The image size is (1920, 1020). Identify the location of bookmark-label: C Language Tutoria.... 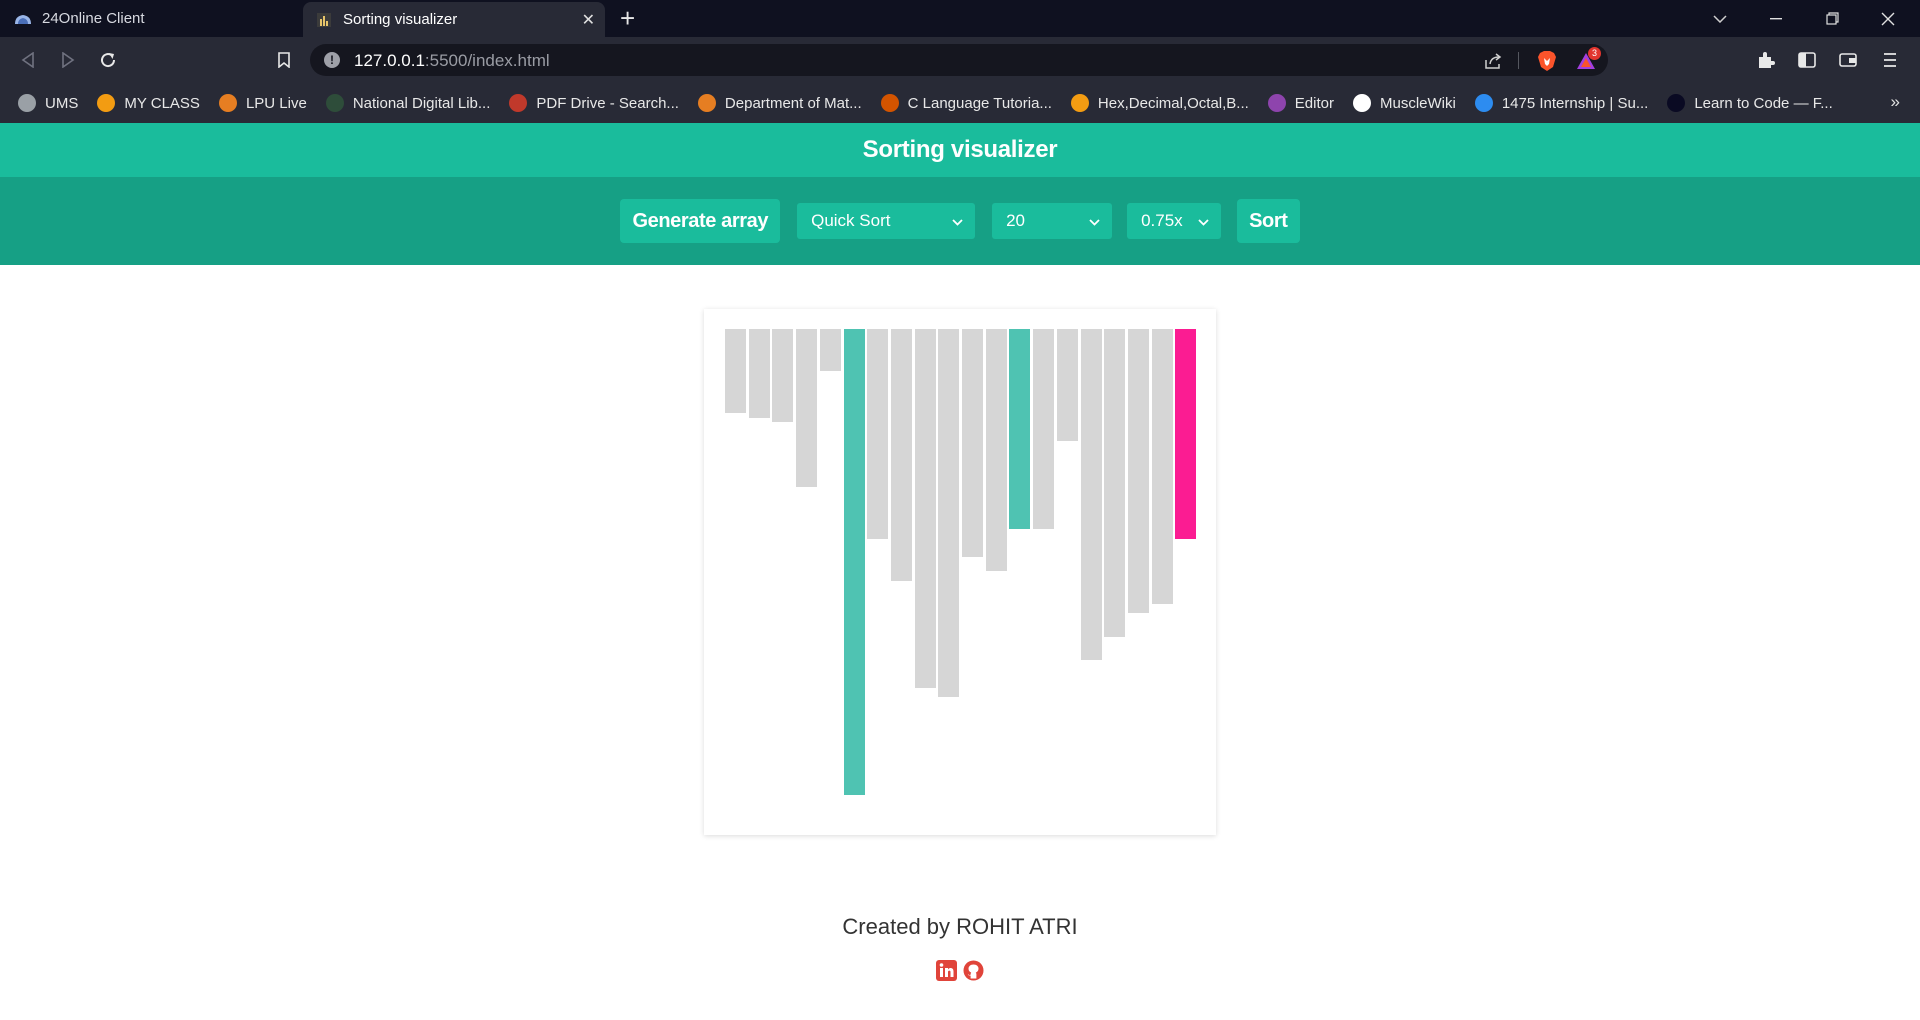
(979, 103).